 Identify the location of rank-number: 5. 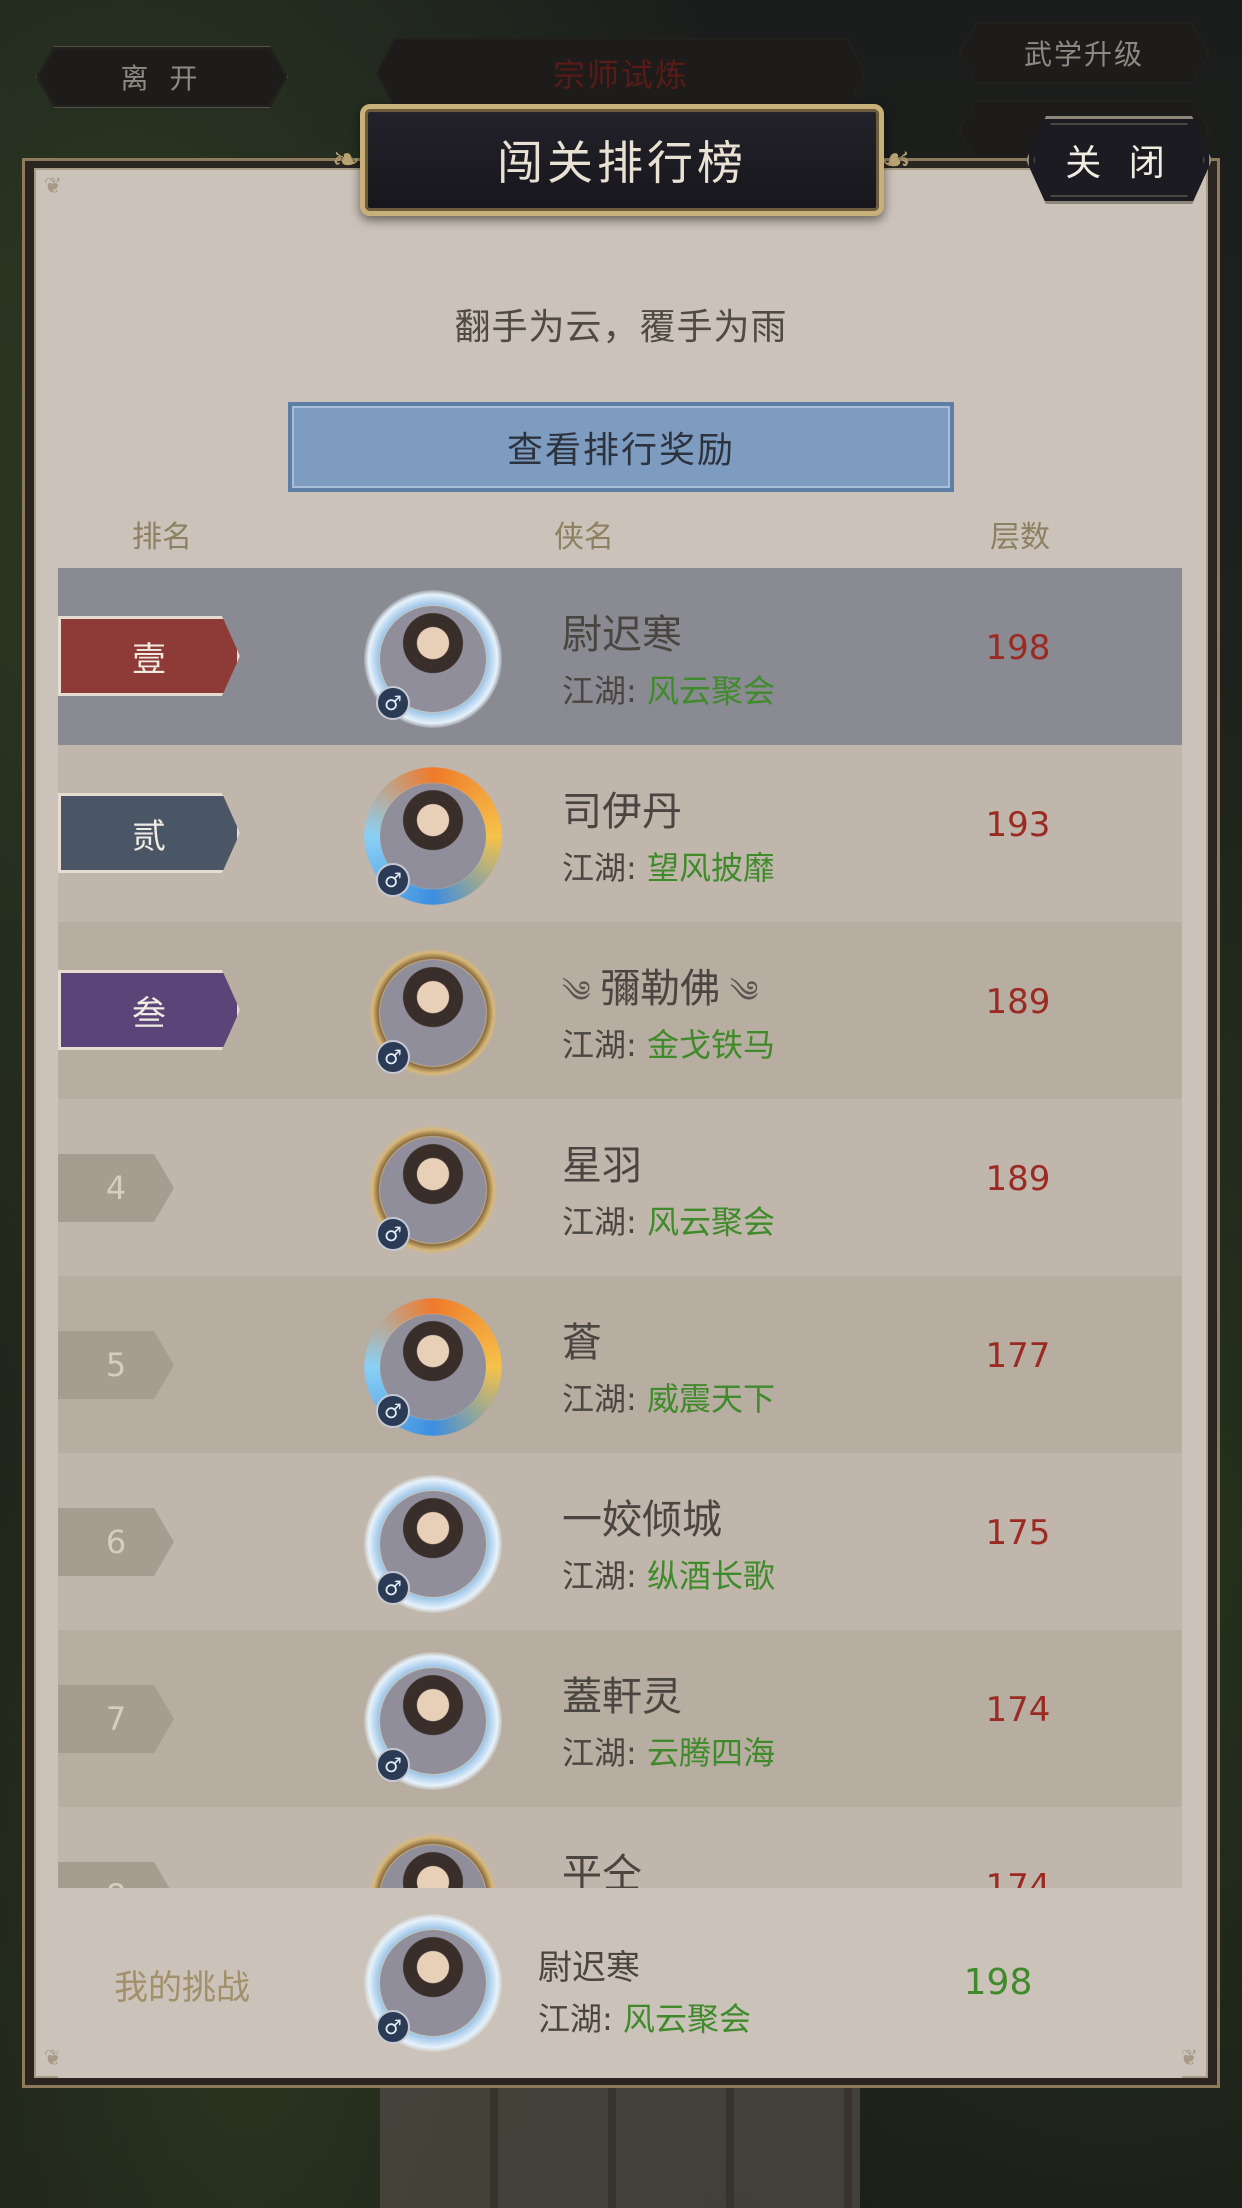
(116, 1365).